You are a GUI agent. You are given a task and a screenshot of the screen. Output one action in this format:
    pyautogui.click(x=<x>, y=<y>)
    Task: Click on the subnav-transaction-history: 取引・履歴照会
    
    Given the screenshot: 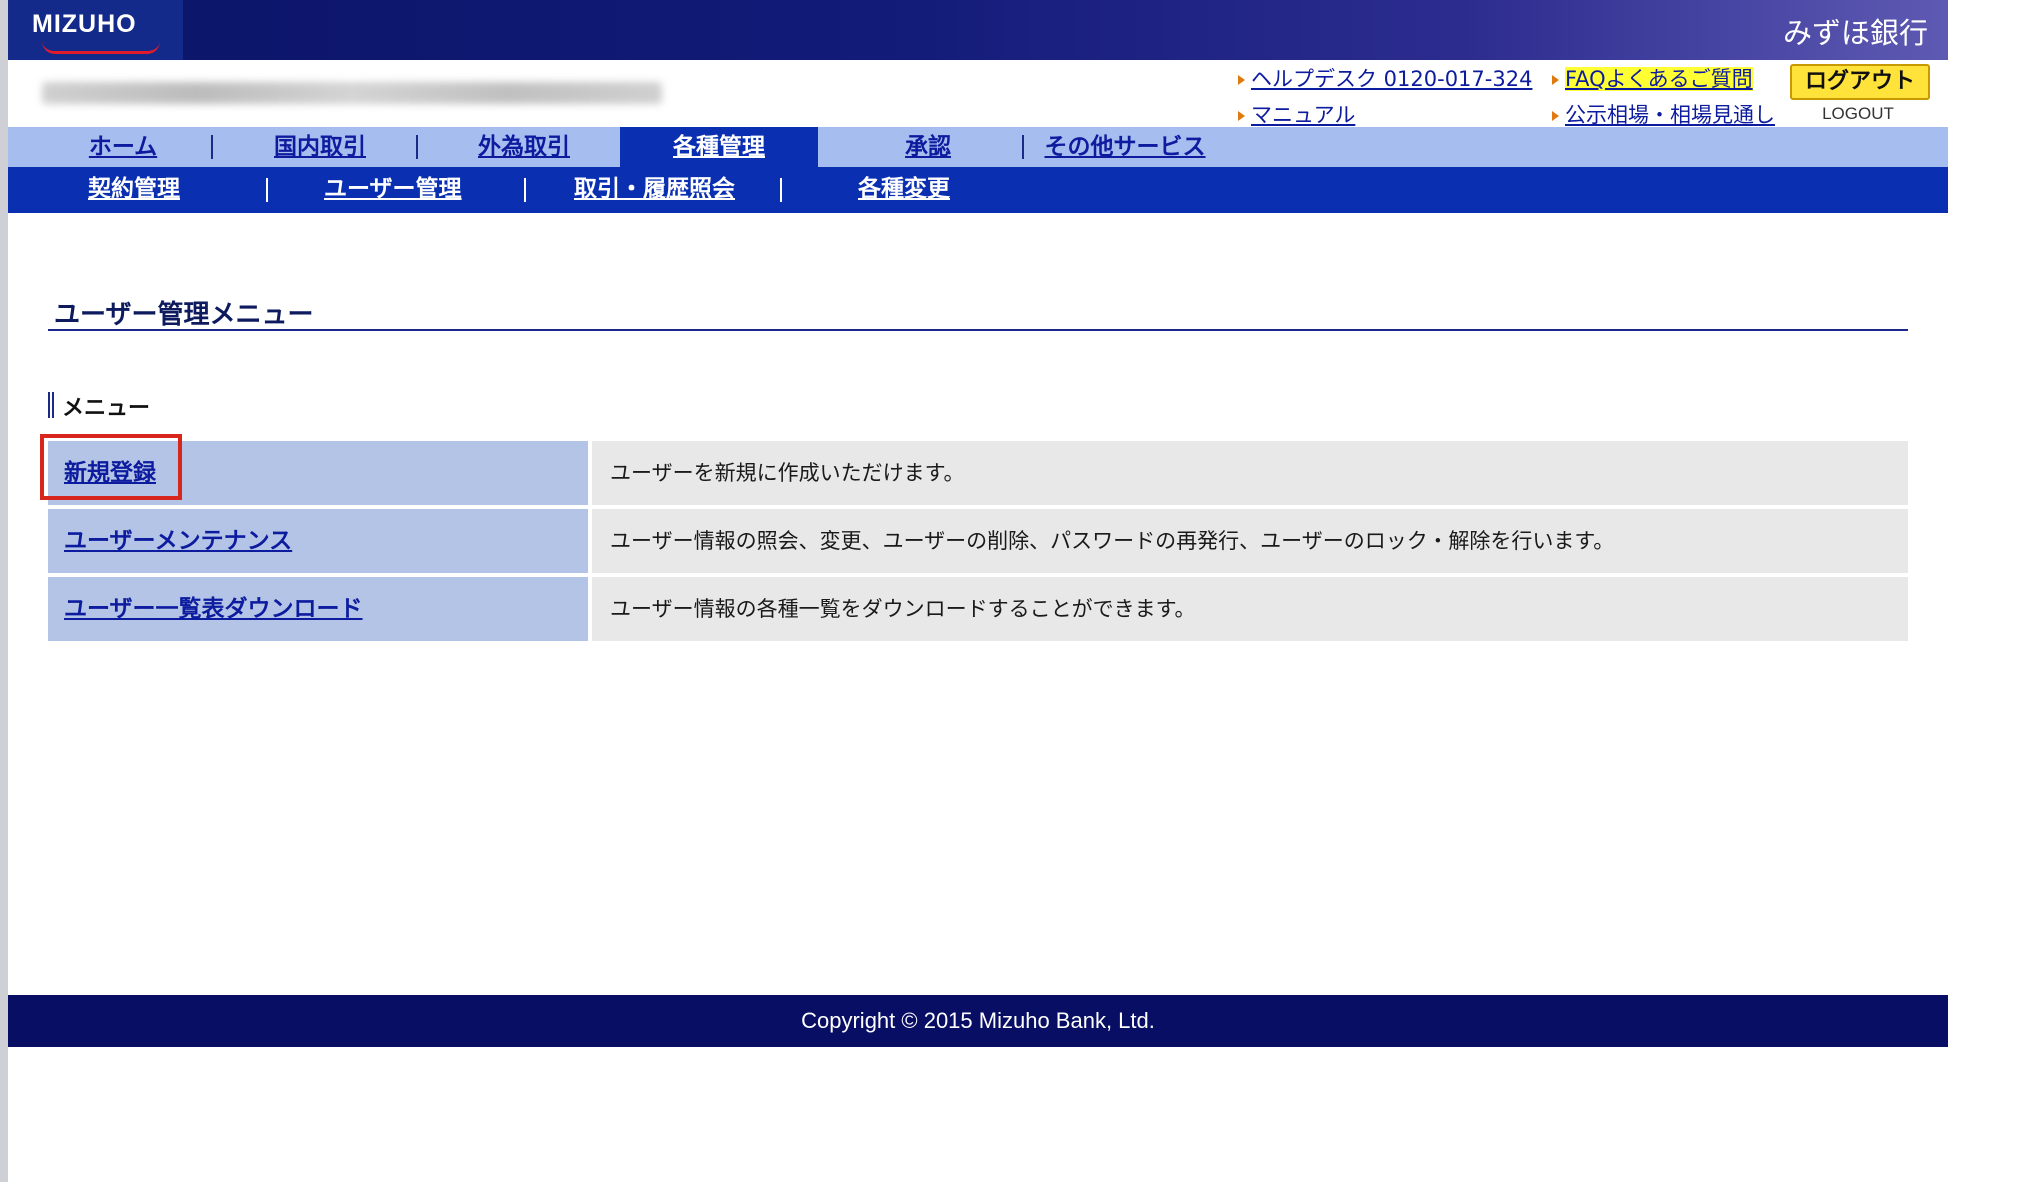 What is the action you would take?
    pyautogui.click(x=654, y=190)
    